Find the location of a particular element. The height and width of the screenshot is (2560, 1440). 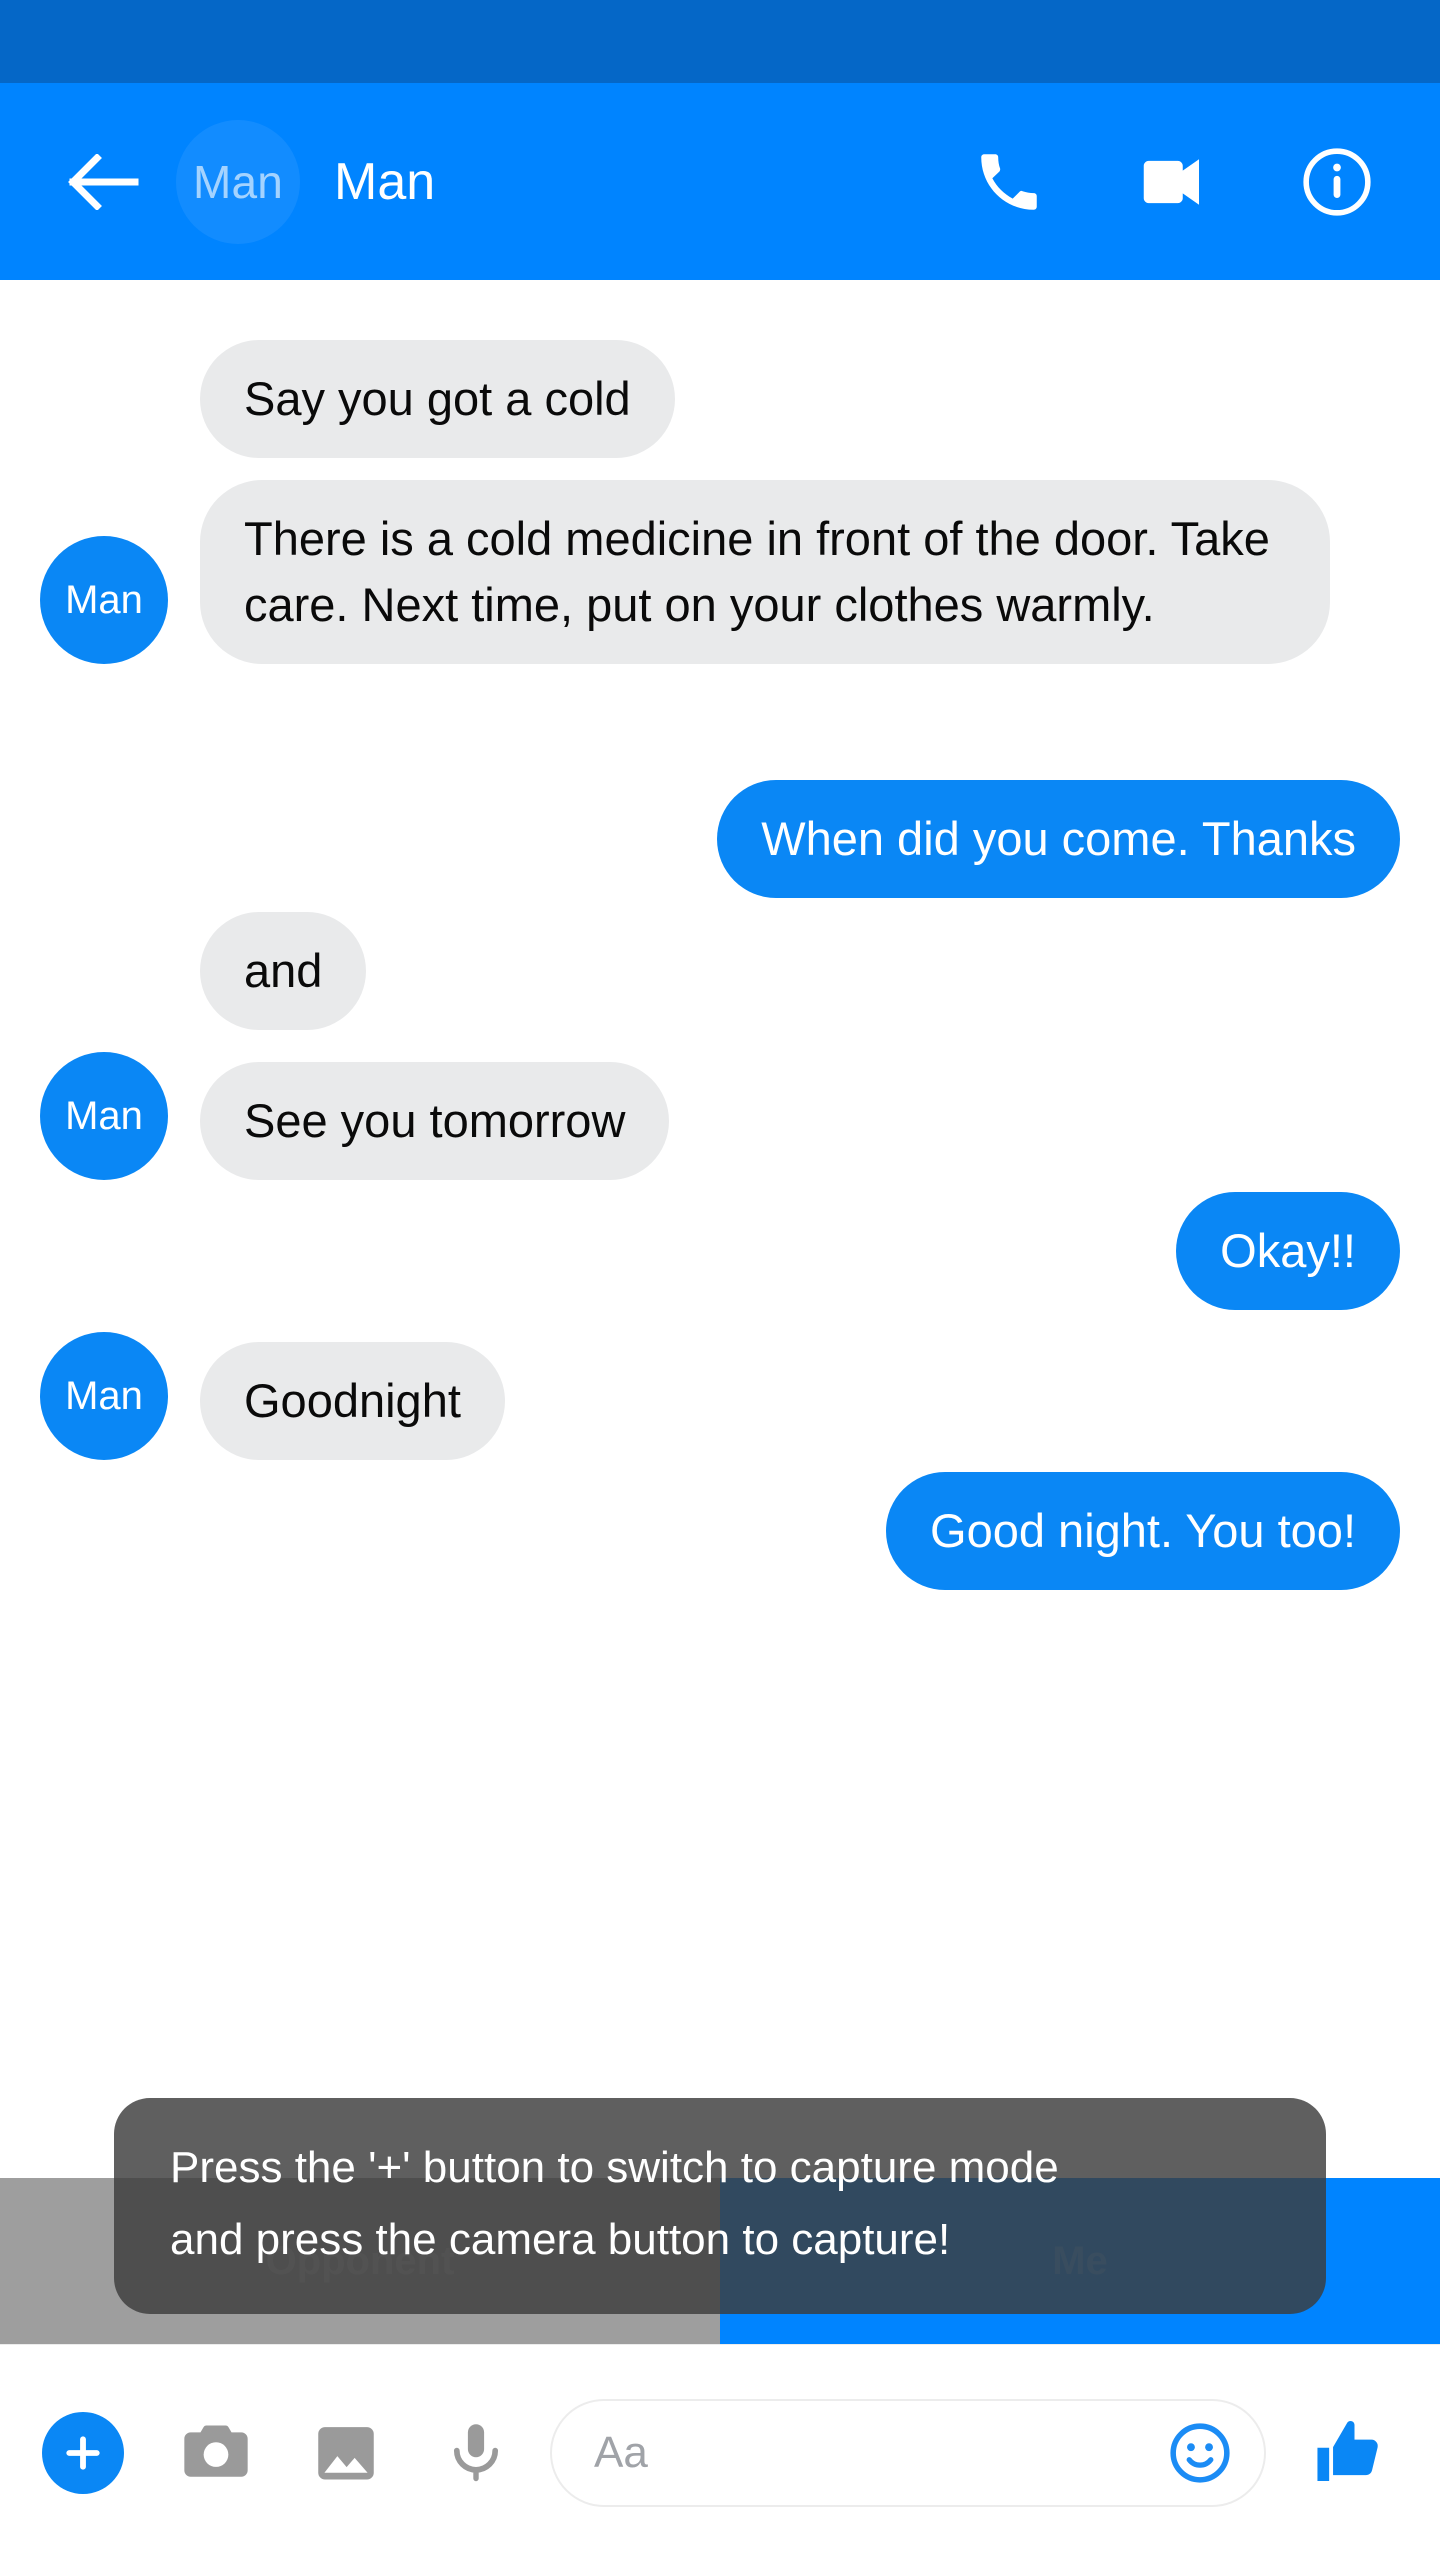

message-bubble: See you tomorrow is located at coordinates (435, 1121).